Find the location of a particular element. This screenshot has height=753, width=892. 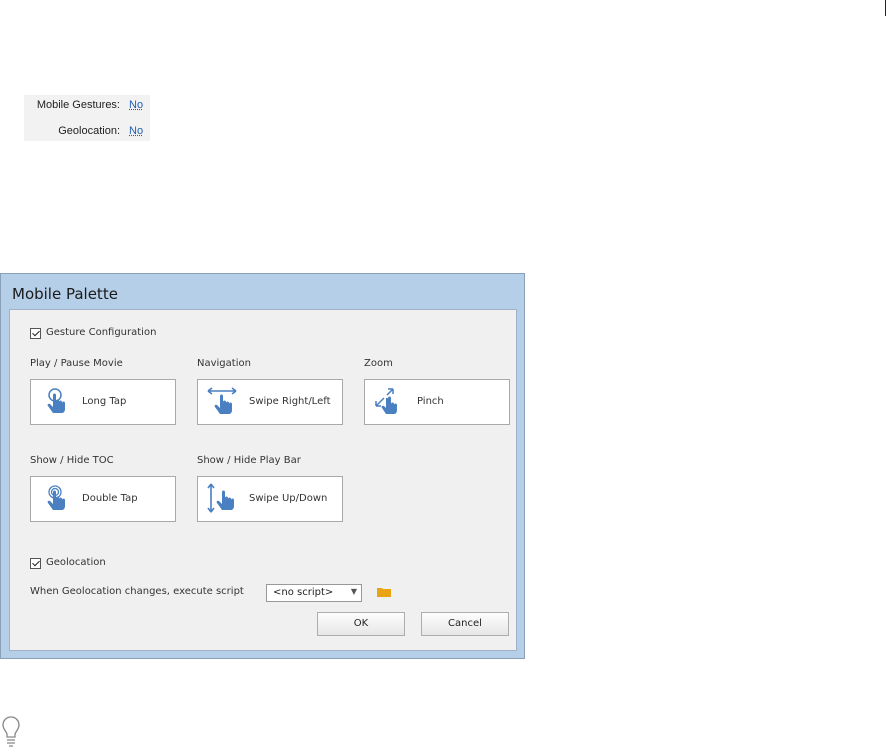

geolocation-row: Geolocation: No is located at coordinates (87, 131).